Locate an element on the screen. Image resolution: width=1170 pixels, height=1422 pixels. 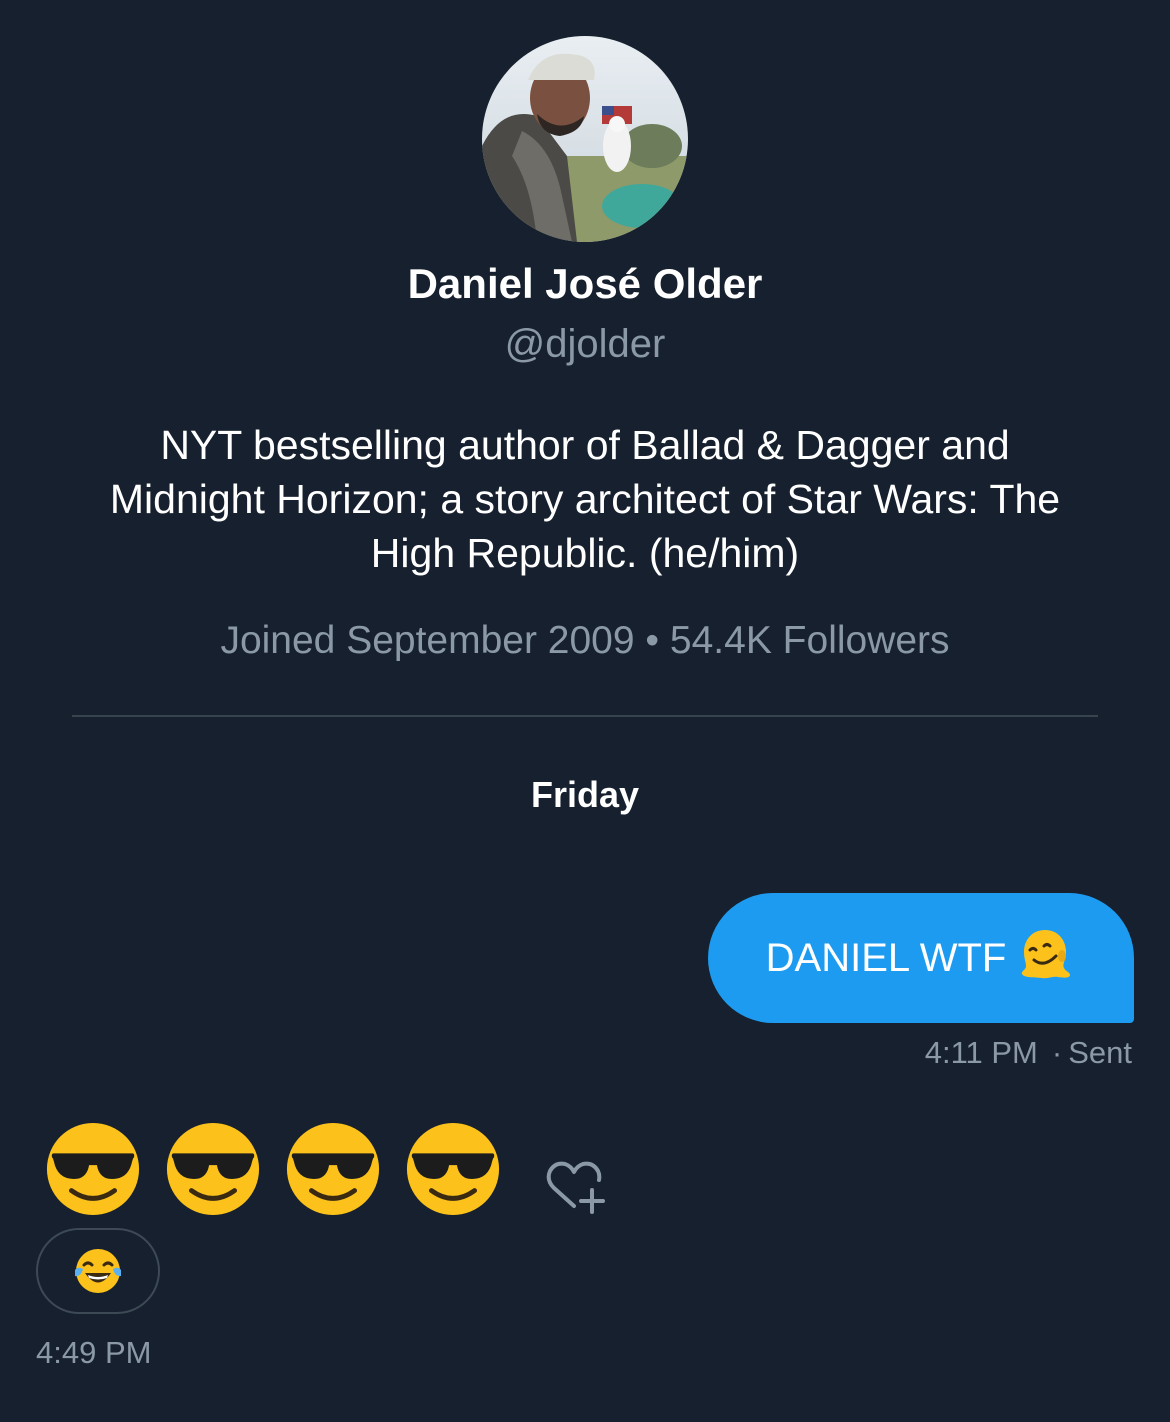
day-separator: Friday is located at coordinates (585, 794).